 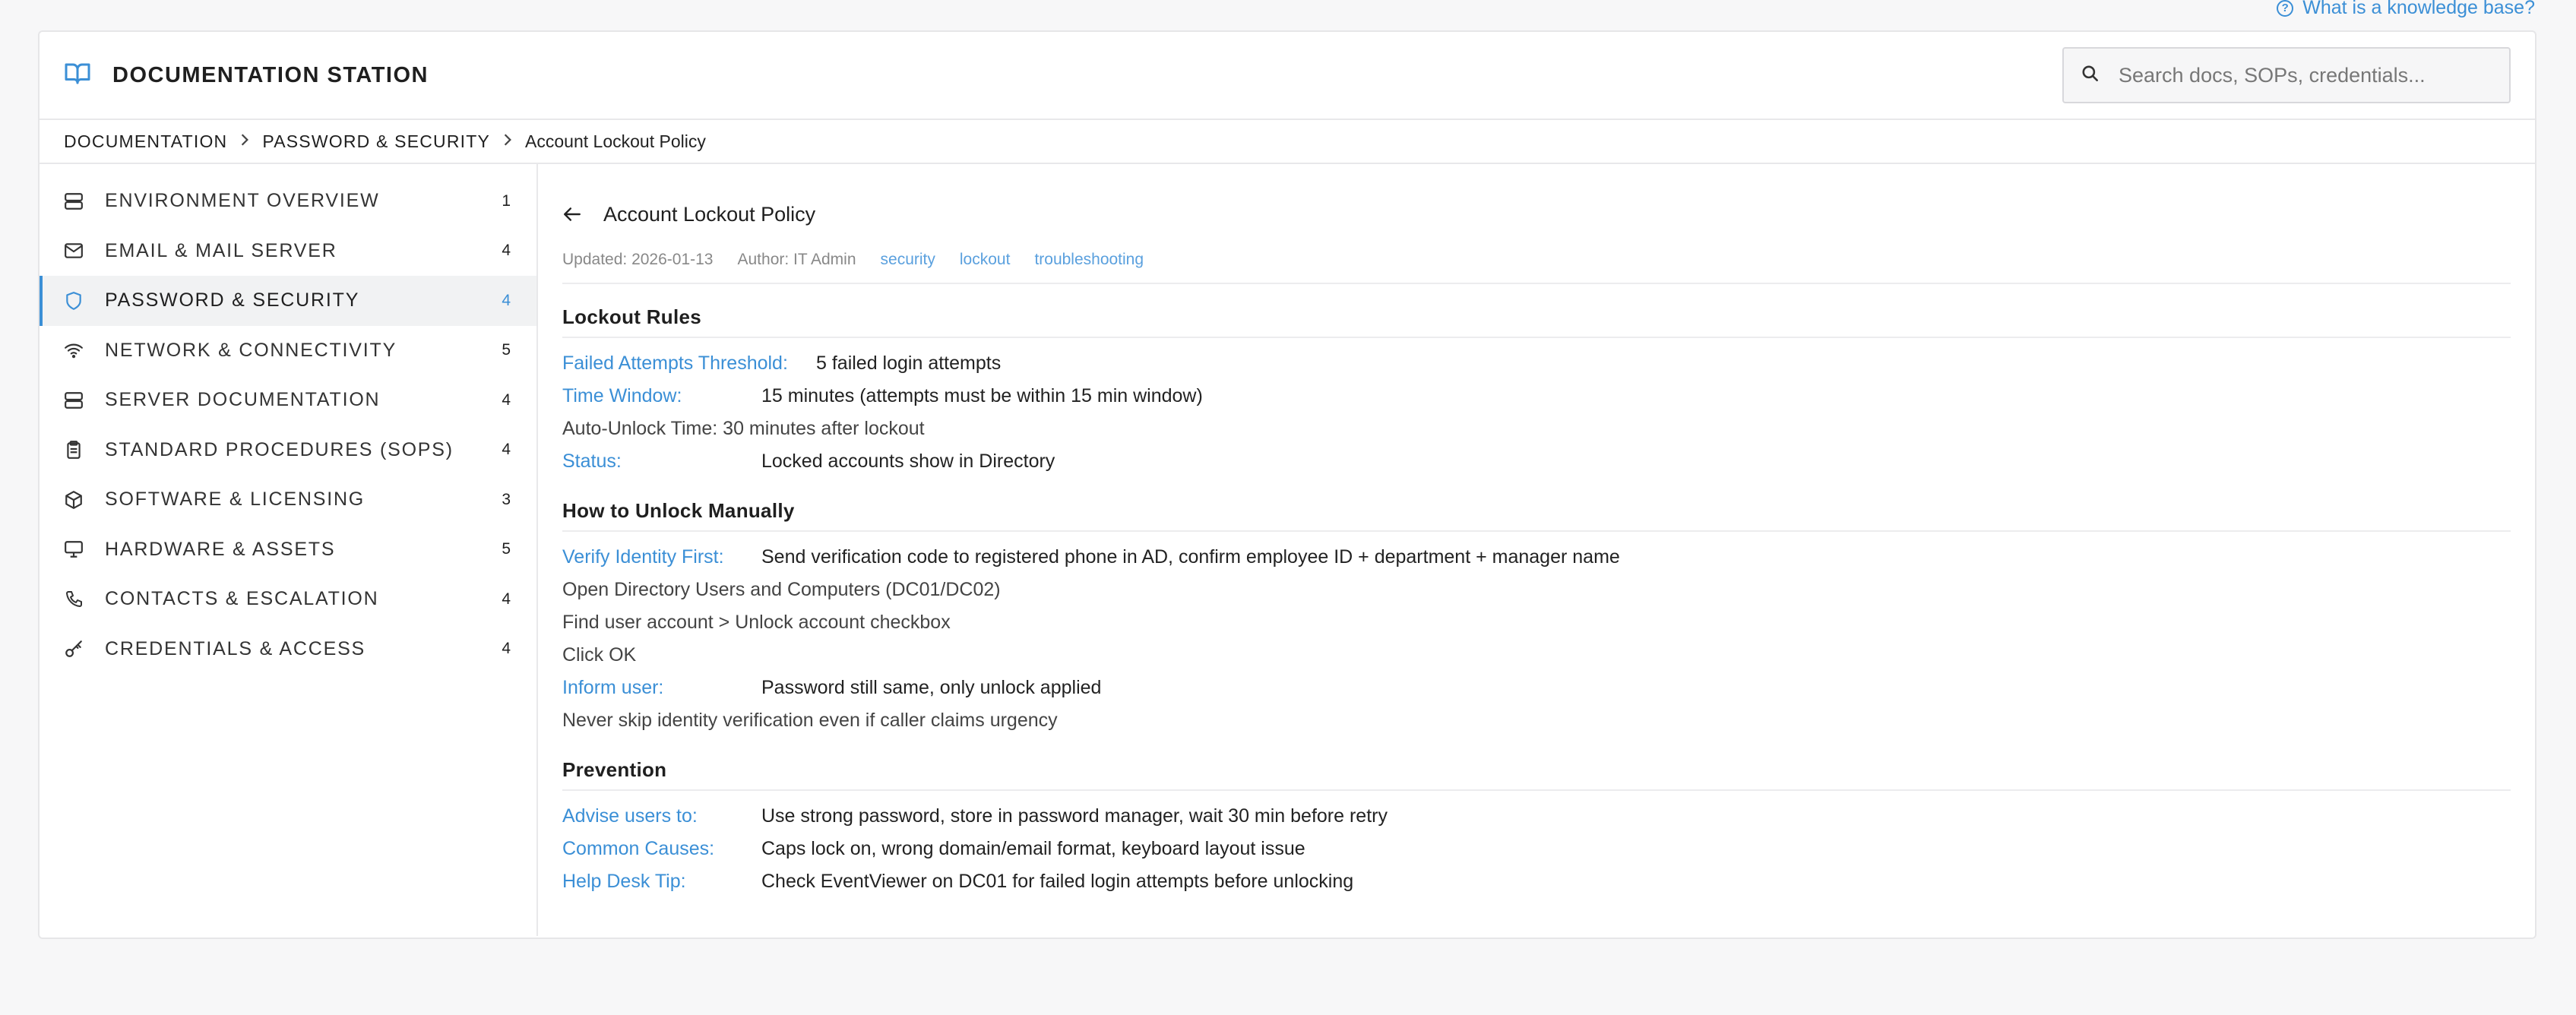 I want to click on breadcrumb-current: Account Lockout Policy, so click(x=615, y=141).